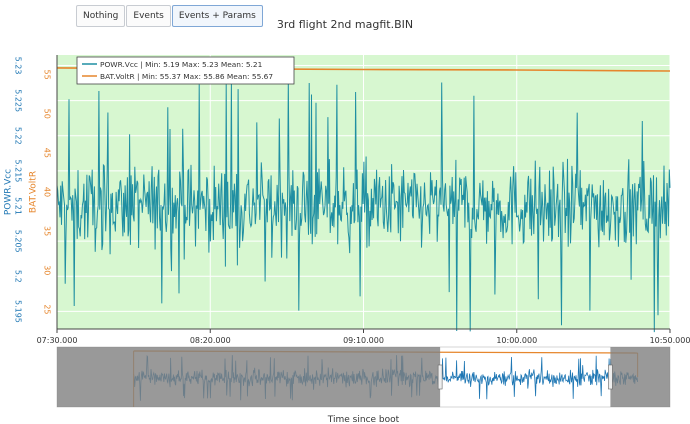 The height and width of the screenshot is (424, 690). I want to click on y1-tick-label: 5.2, so click(18, 276).